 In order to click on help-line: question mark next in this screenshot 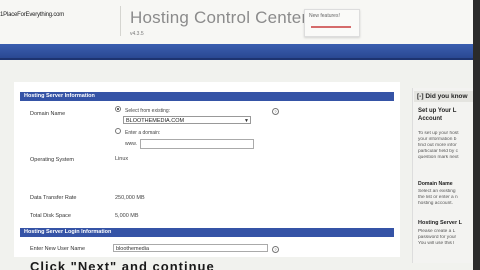, I will do `click(438, 157)`.